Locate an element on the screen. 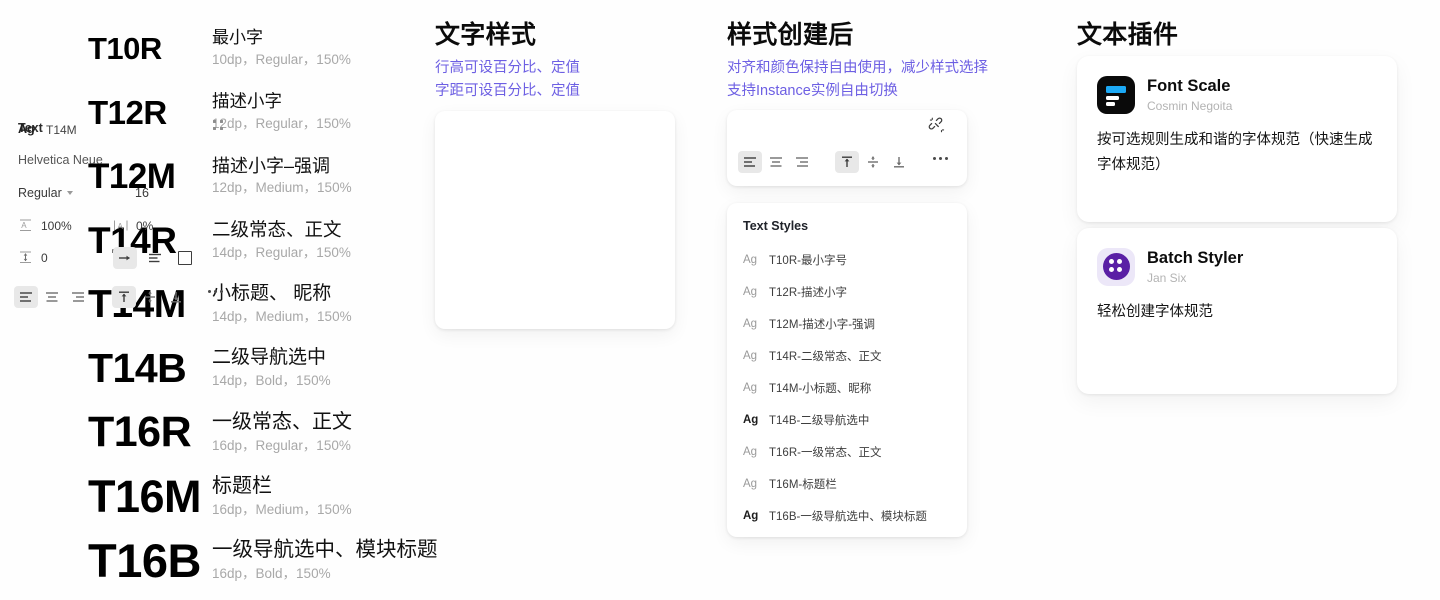 The width and height of the screenshot is (1440, 600). type-spec: 16dp，Regular，150% is located at coordinates (281, 445).